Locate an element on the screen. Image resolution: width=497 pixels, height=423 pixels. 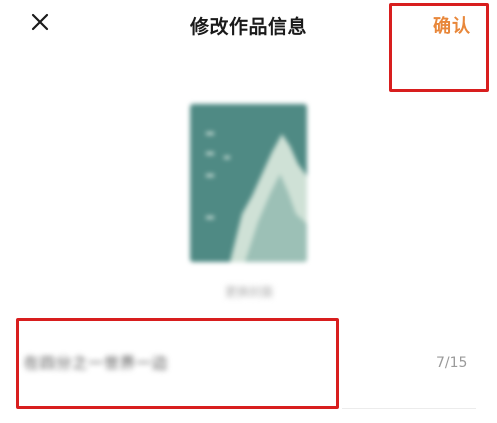
field-divider is located at coordinates (409, 408).